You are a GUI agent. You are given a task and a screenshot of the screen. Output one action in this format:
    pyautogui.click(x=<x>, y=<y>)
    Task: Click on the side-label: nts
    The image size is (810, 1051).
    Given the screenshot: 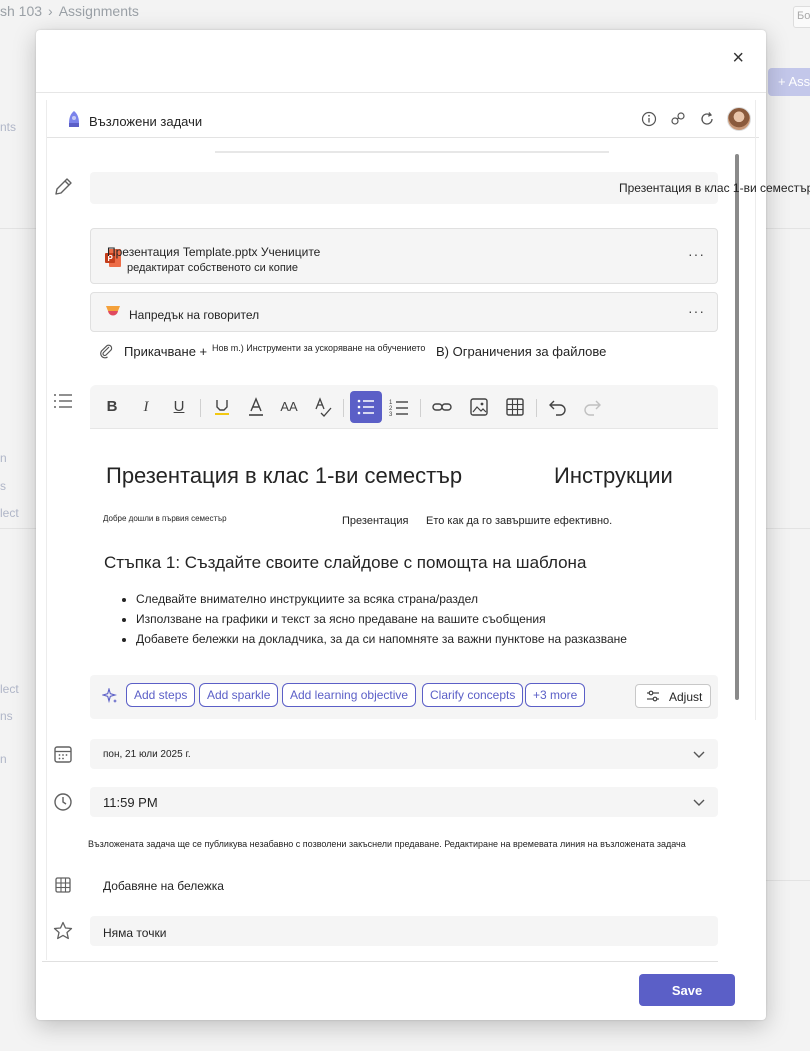 What is the action you would take?
    pyautogui.click(x=8, y=127)
    